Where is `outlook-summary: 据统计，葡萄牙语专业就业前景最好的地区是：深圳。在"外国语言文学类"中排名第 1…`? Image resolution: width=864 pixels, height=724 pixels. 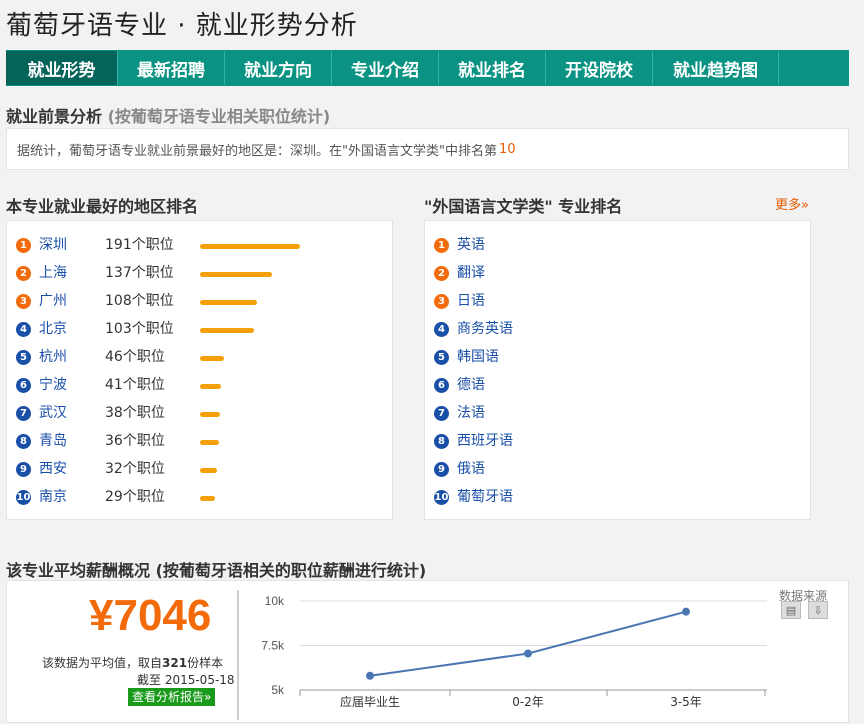
outlook-summary: 据统计，葡萄牙语专业就业前景最好的地区是：深圳。在"外国语言文学类"中排名第 1… is located at coordinates (427, 149).